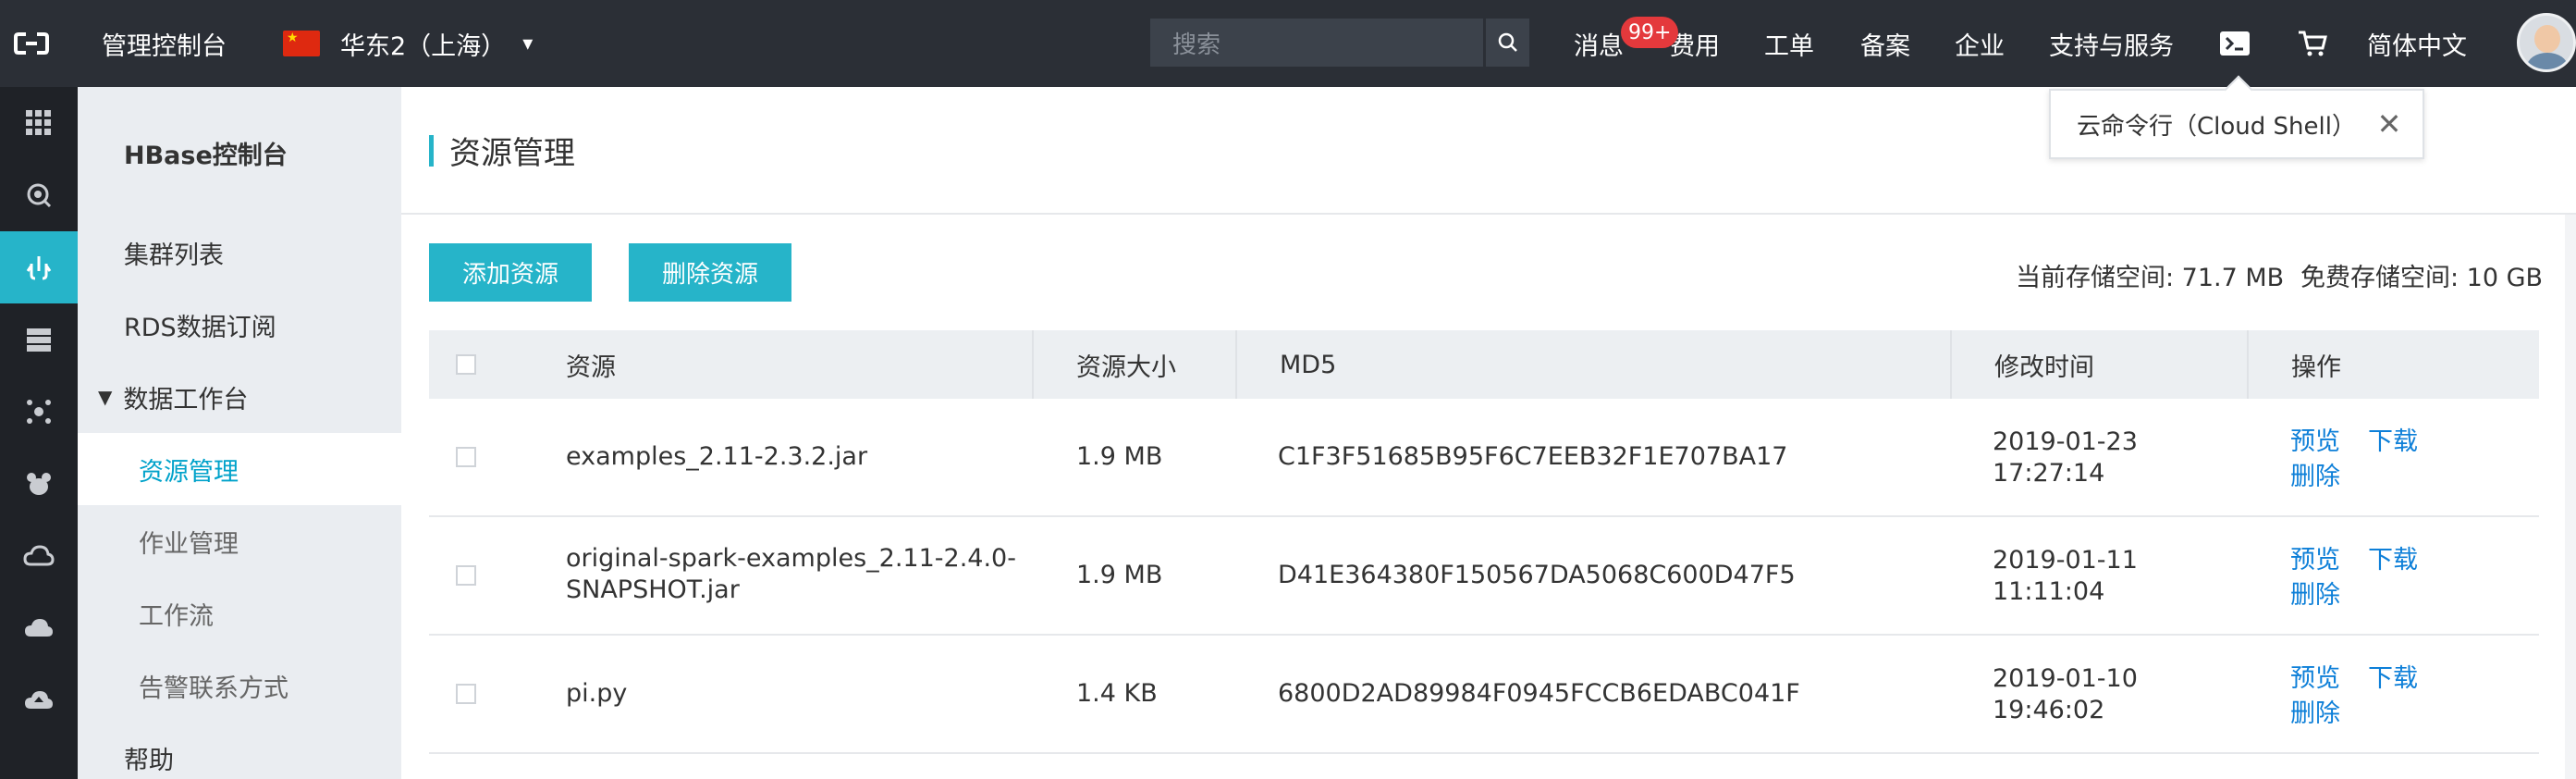 Image resolution: width=2576 pixels, height=779 pixels. I want to click on add-resource-button: 添加资源, so click(511, 272).